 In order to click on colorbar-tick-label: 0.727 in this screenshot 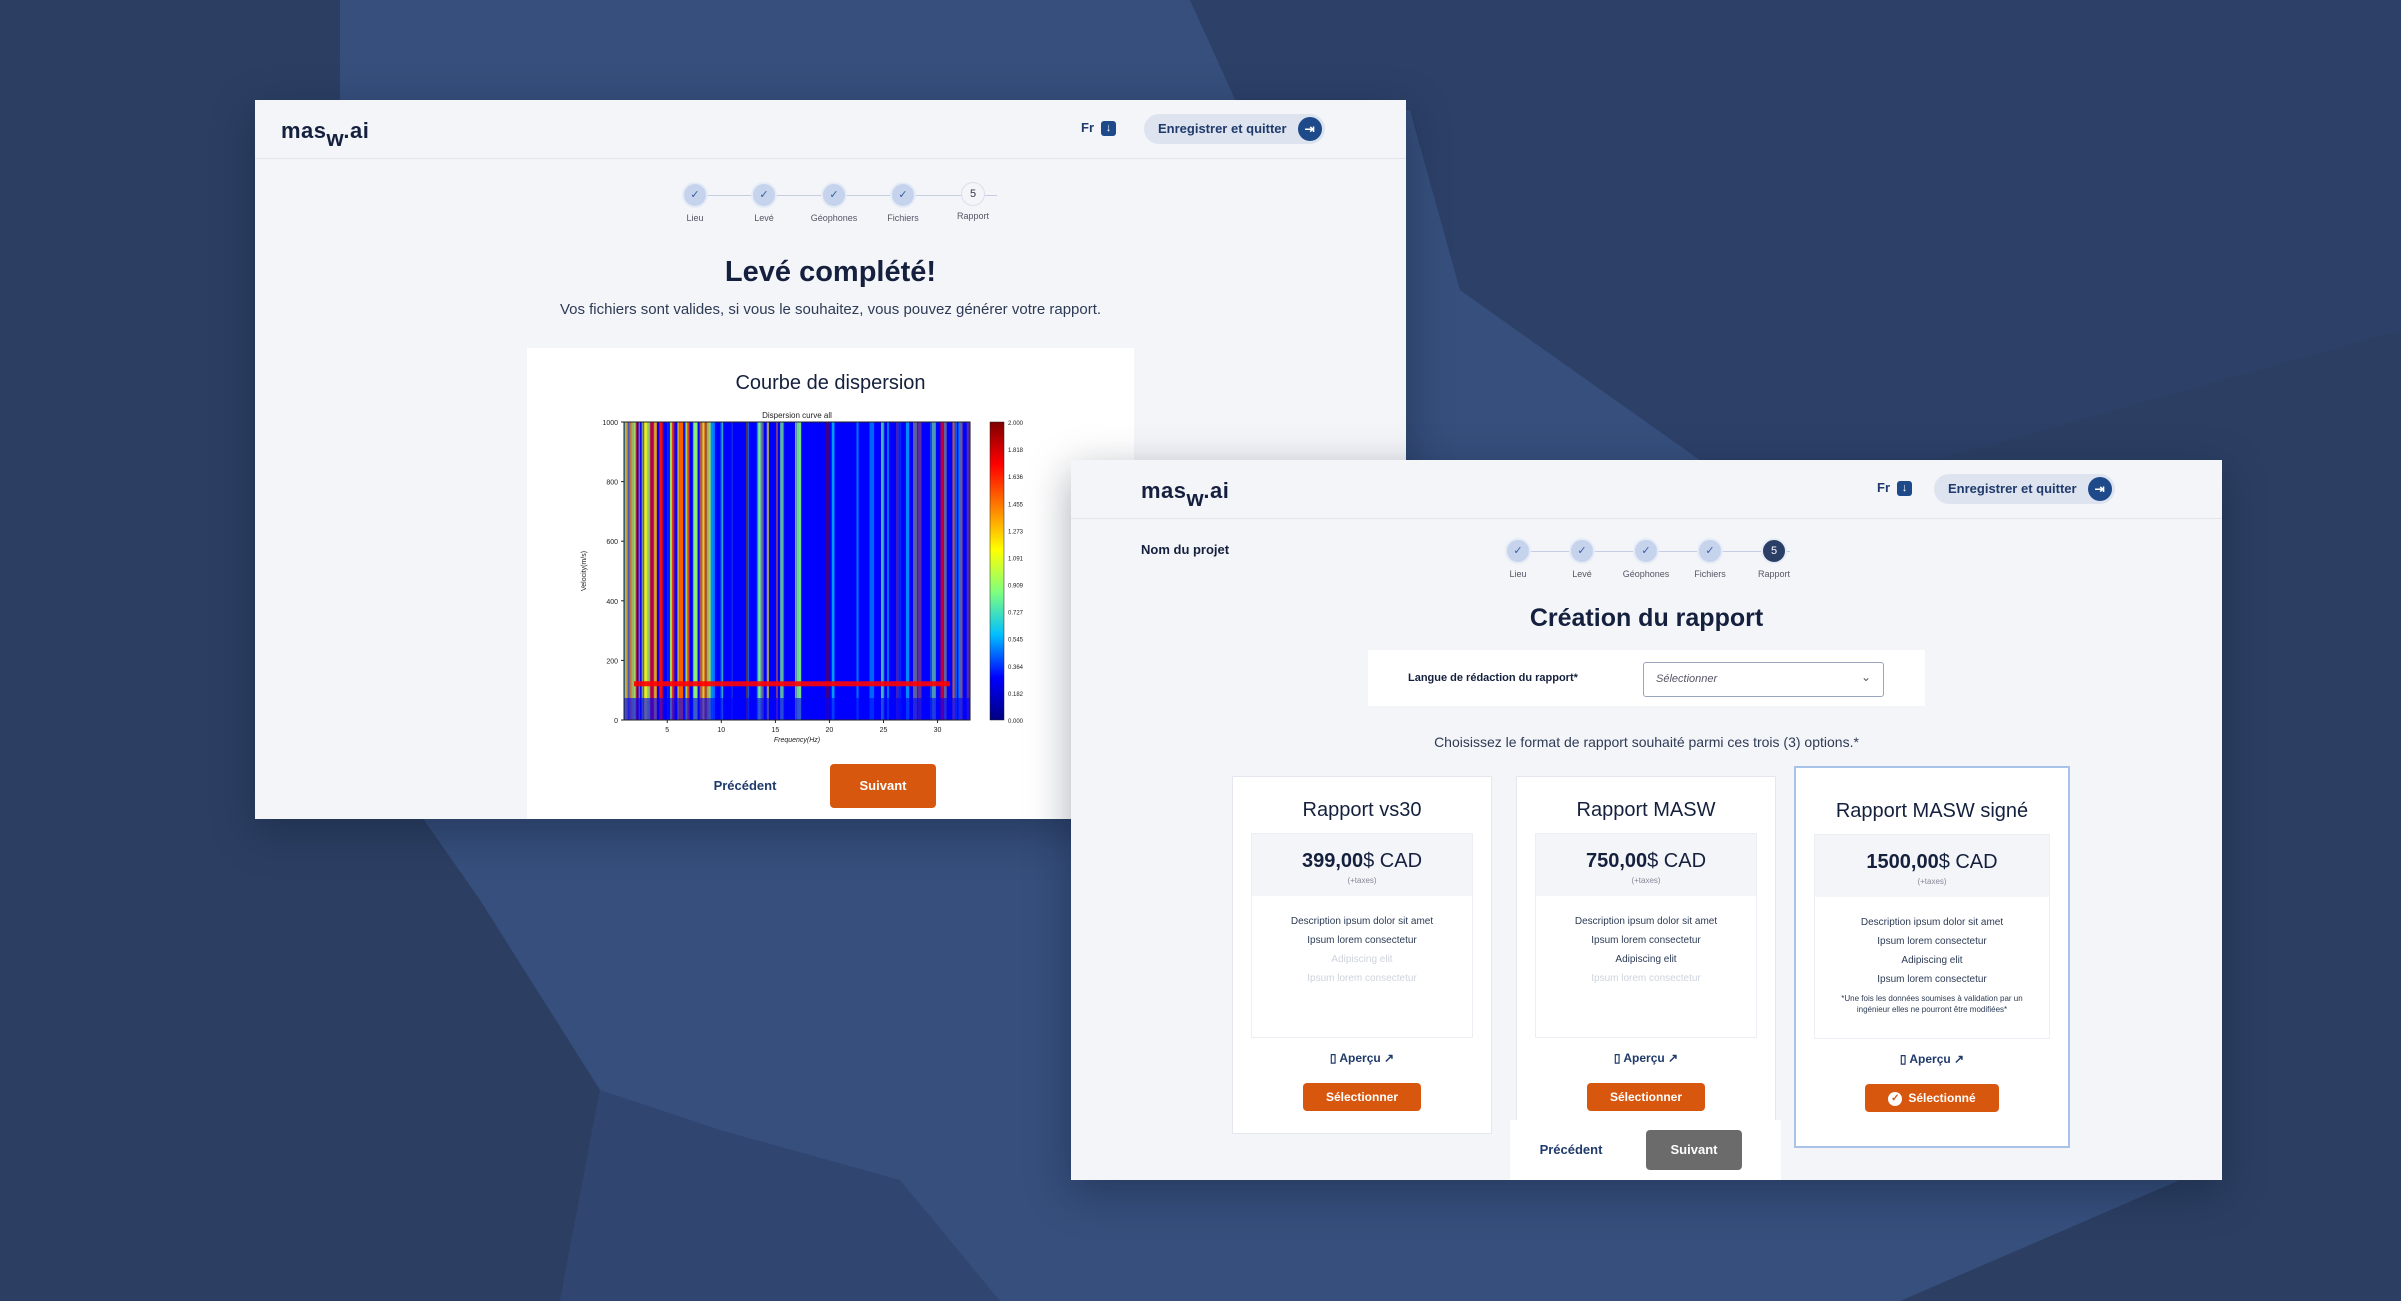, I will do `click(1016, 614)`.